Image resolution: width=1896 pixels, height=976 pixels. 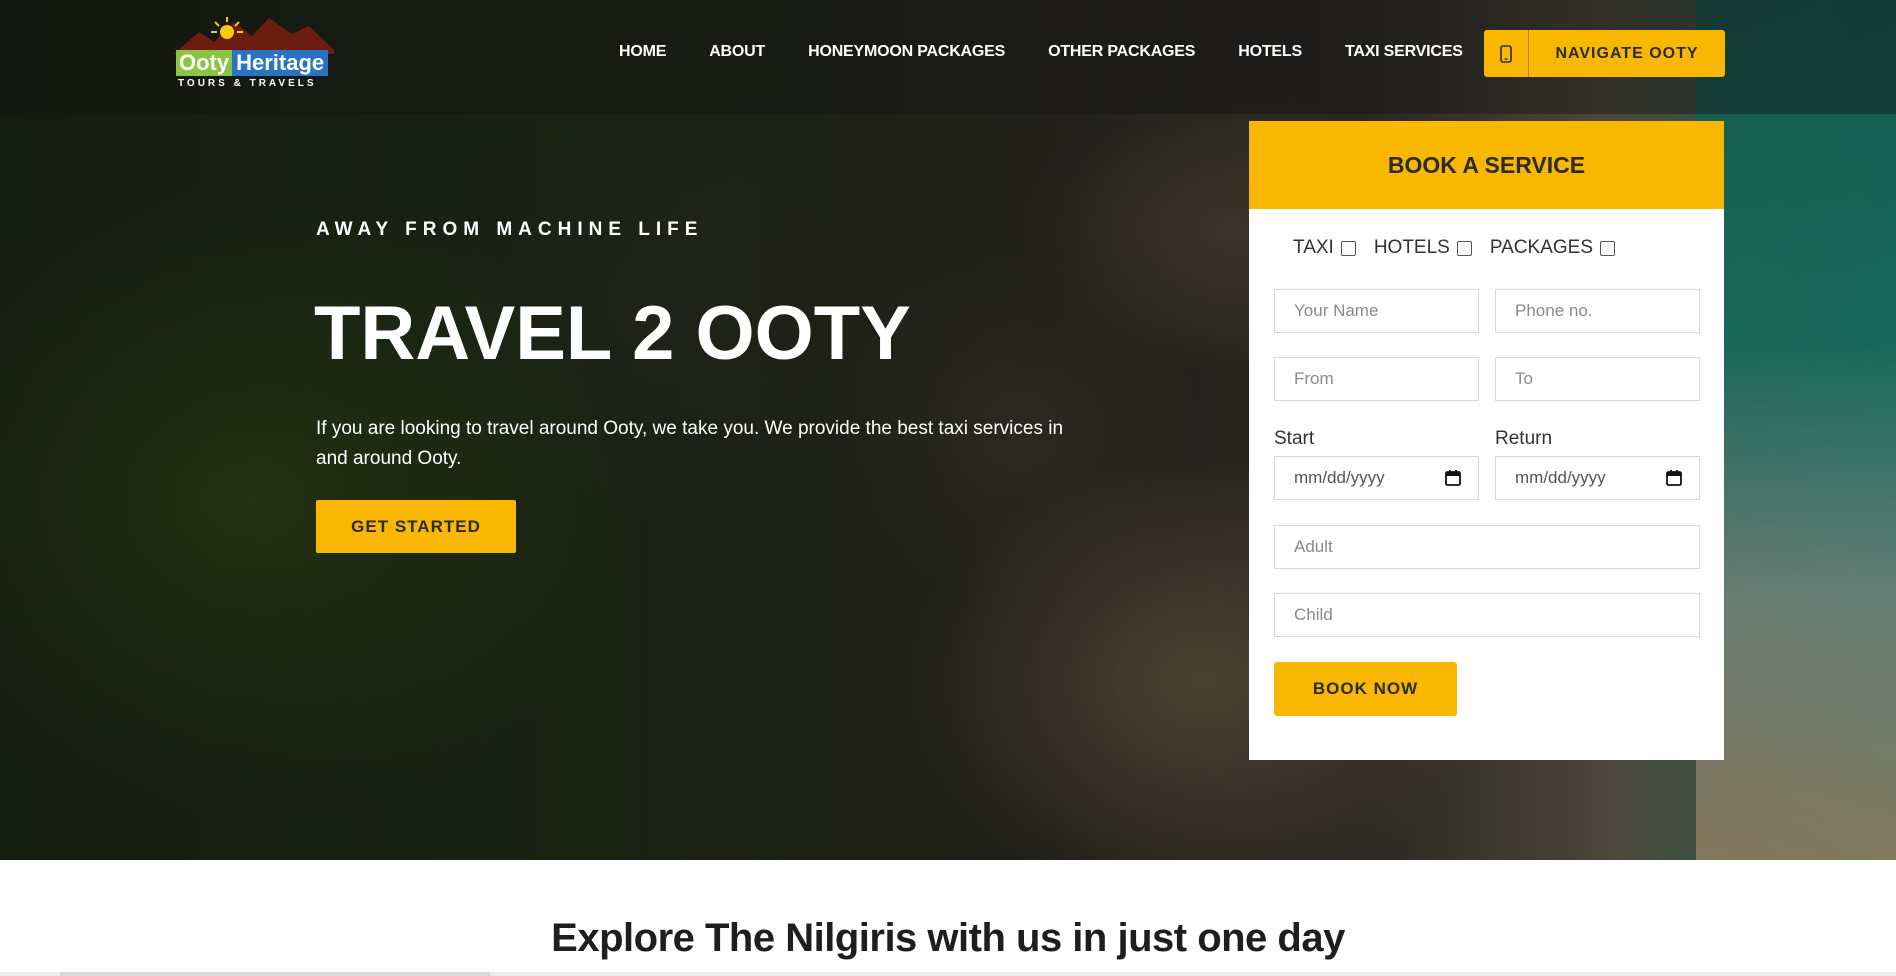 I want to click on adult-field, so click(x=1487, y=547).